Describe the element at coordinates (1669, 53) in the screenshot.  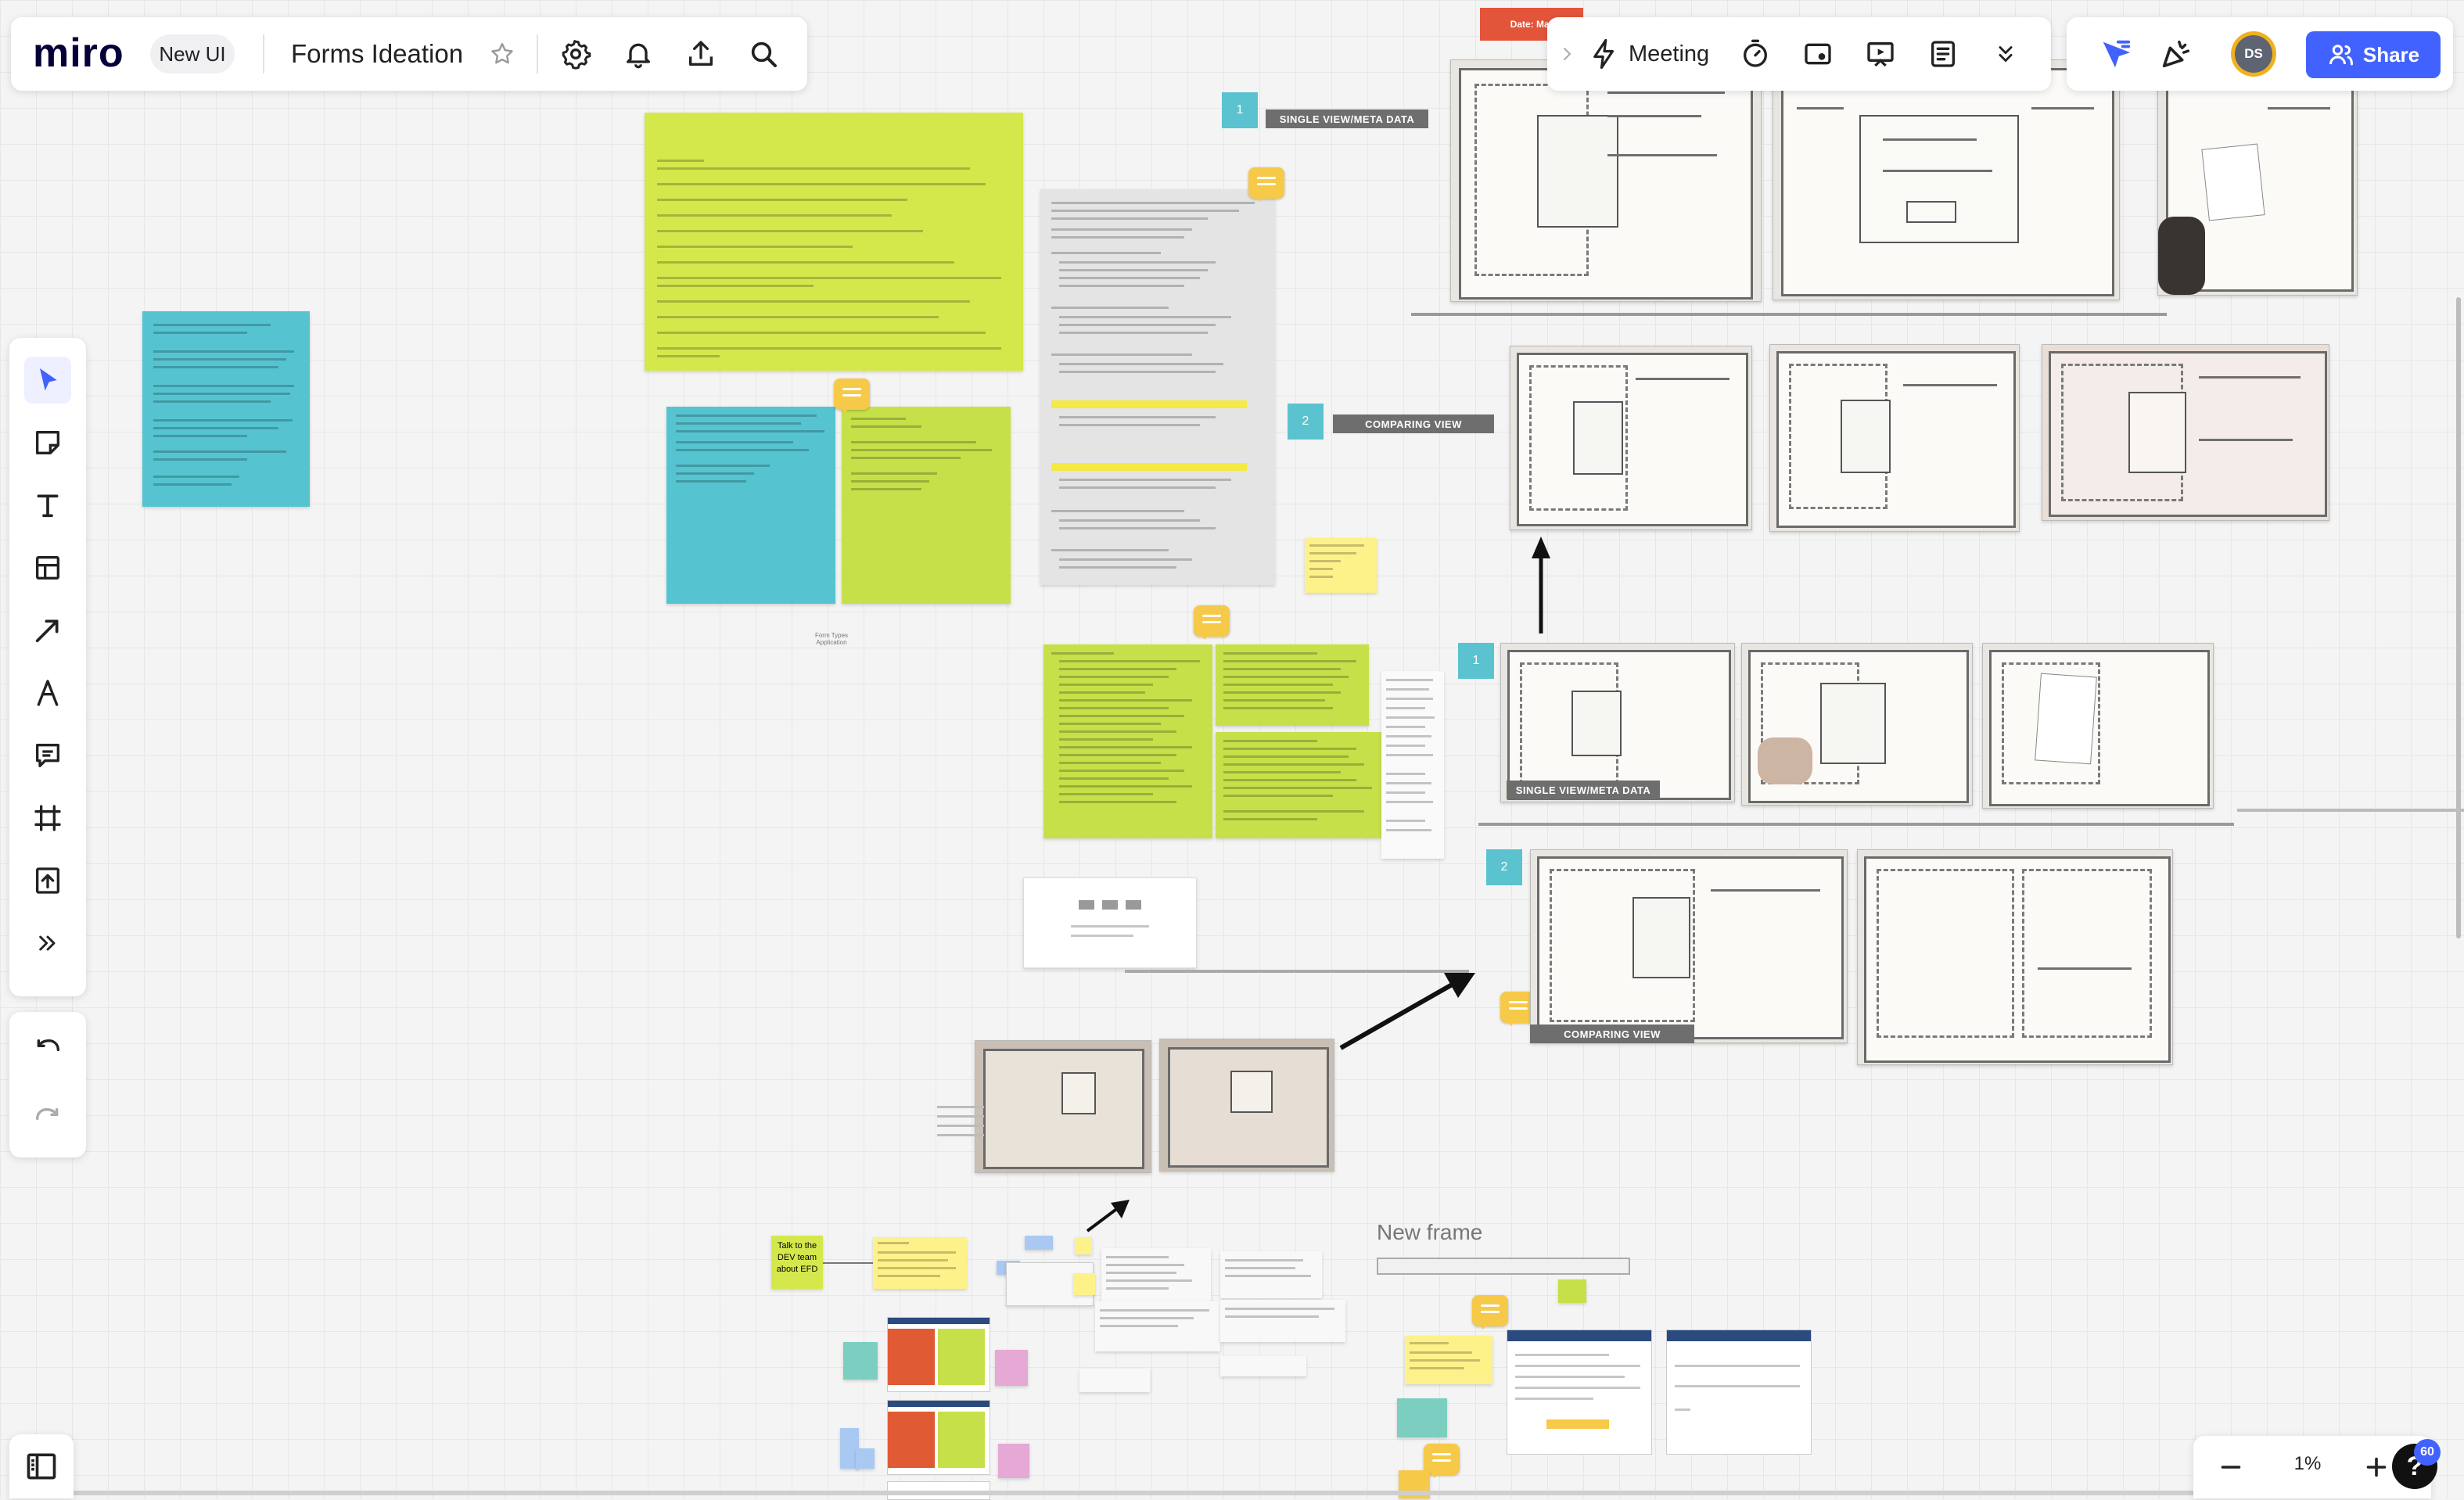
I see `meeting-label: Meeting` at that location.